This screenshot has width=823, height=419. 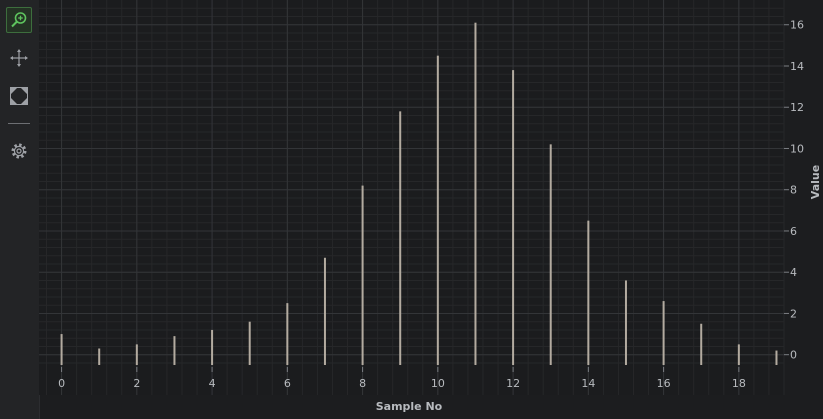 I want to click on y-tick-label: 2, so click(x=793, y=313).